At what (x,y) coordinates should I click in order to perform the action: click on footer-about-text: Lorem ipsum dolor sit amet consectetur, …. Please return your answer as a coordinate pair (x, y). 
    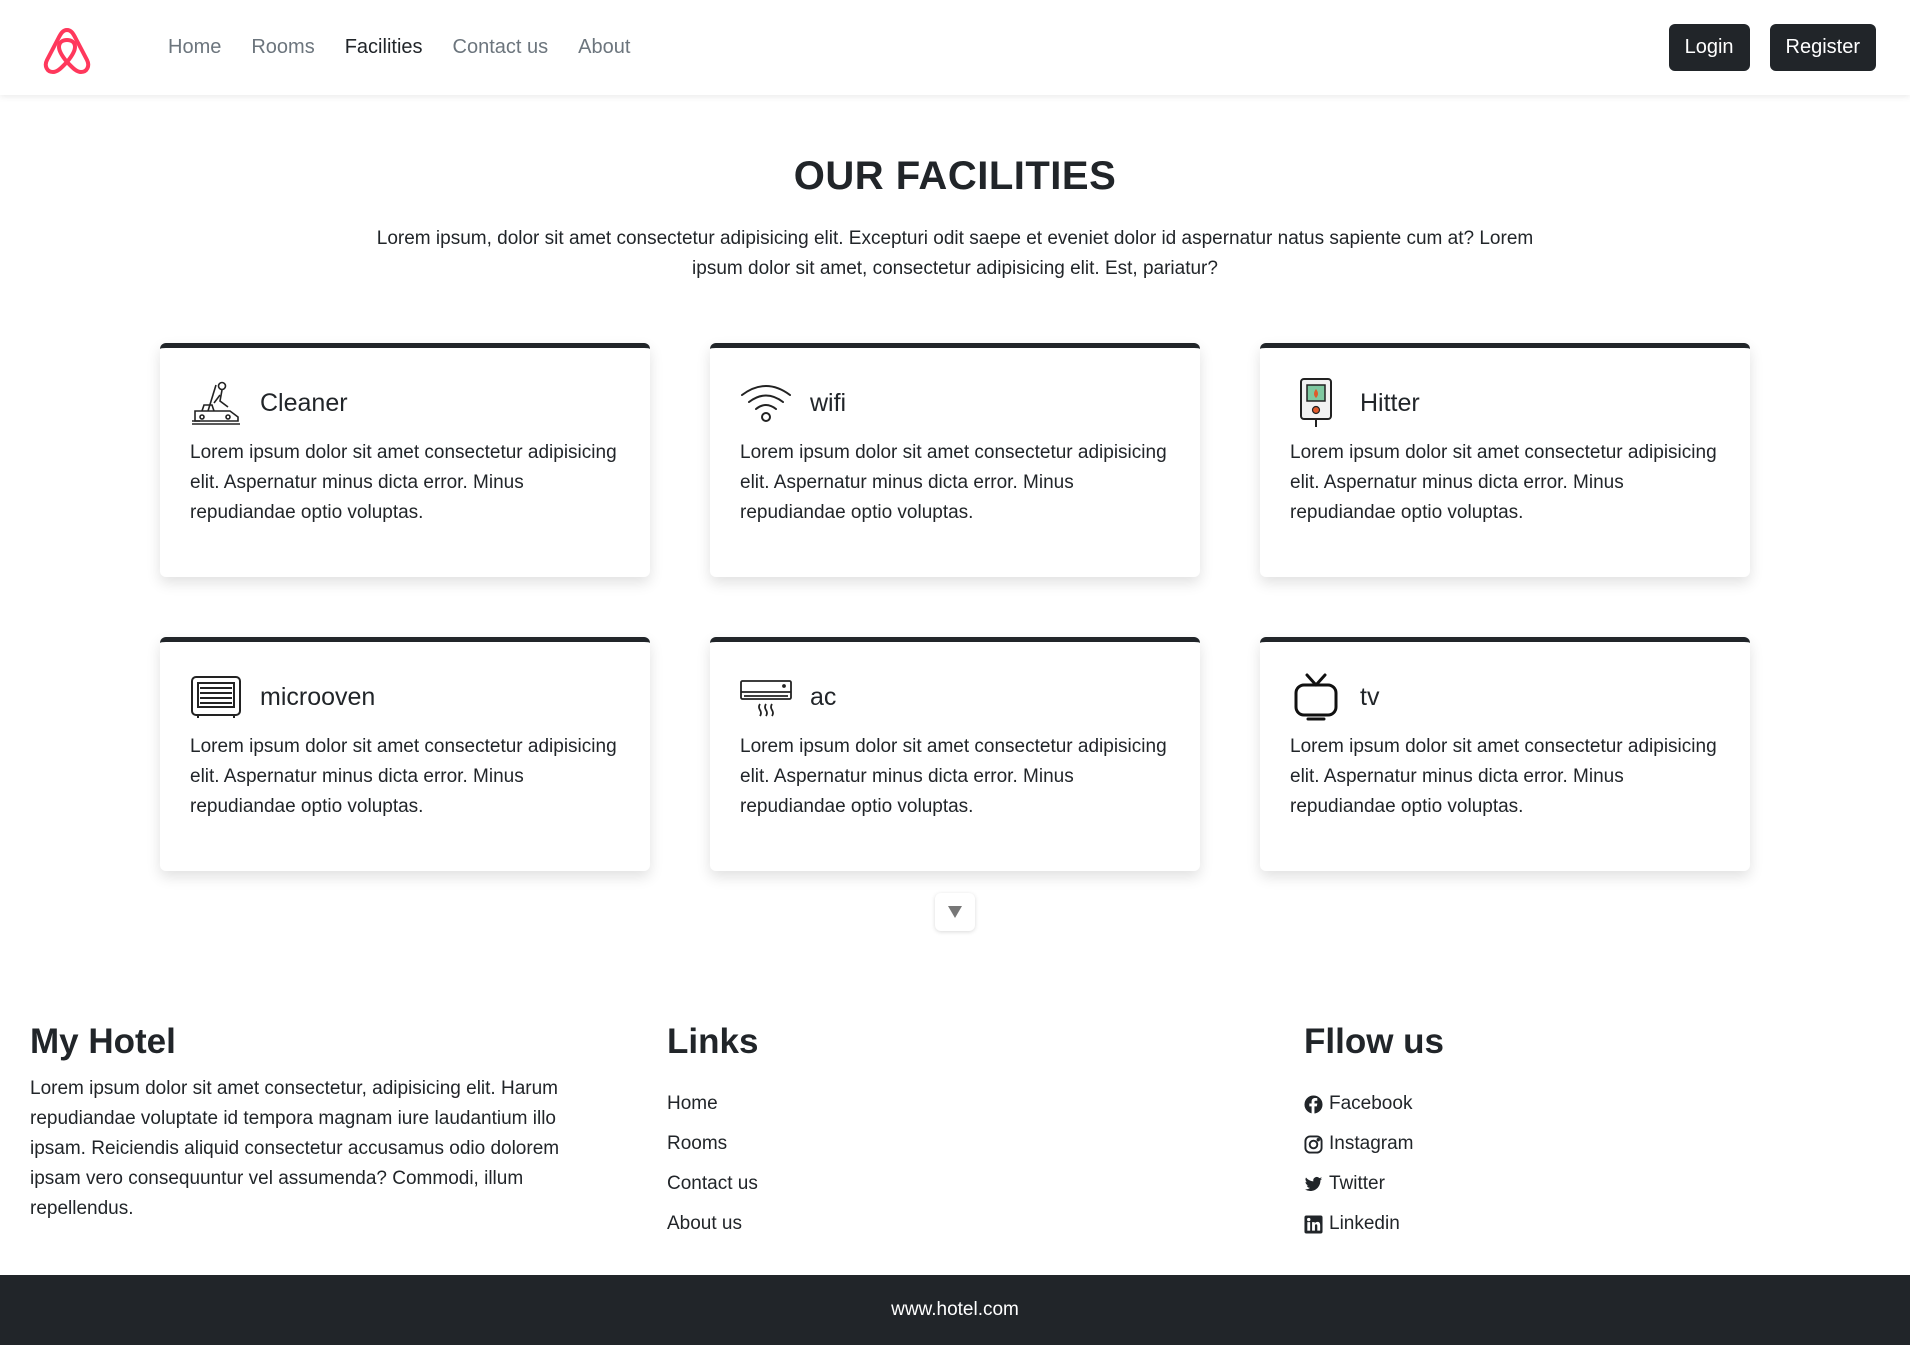
    Looking at the image, I should click on (295, 1148).